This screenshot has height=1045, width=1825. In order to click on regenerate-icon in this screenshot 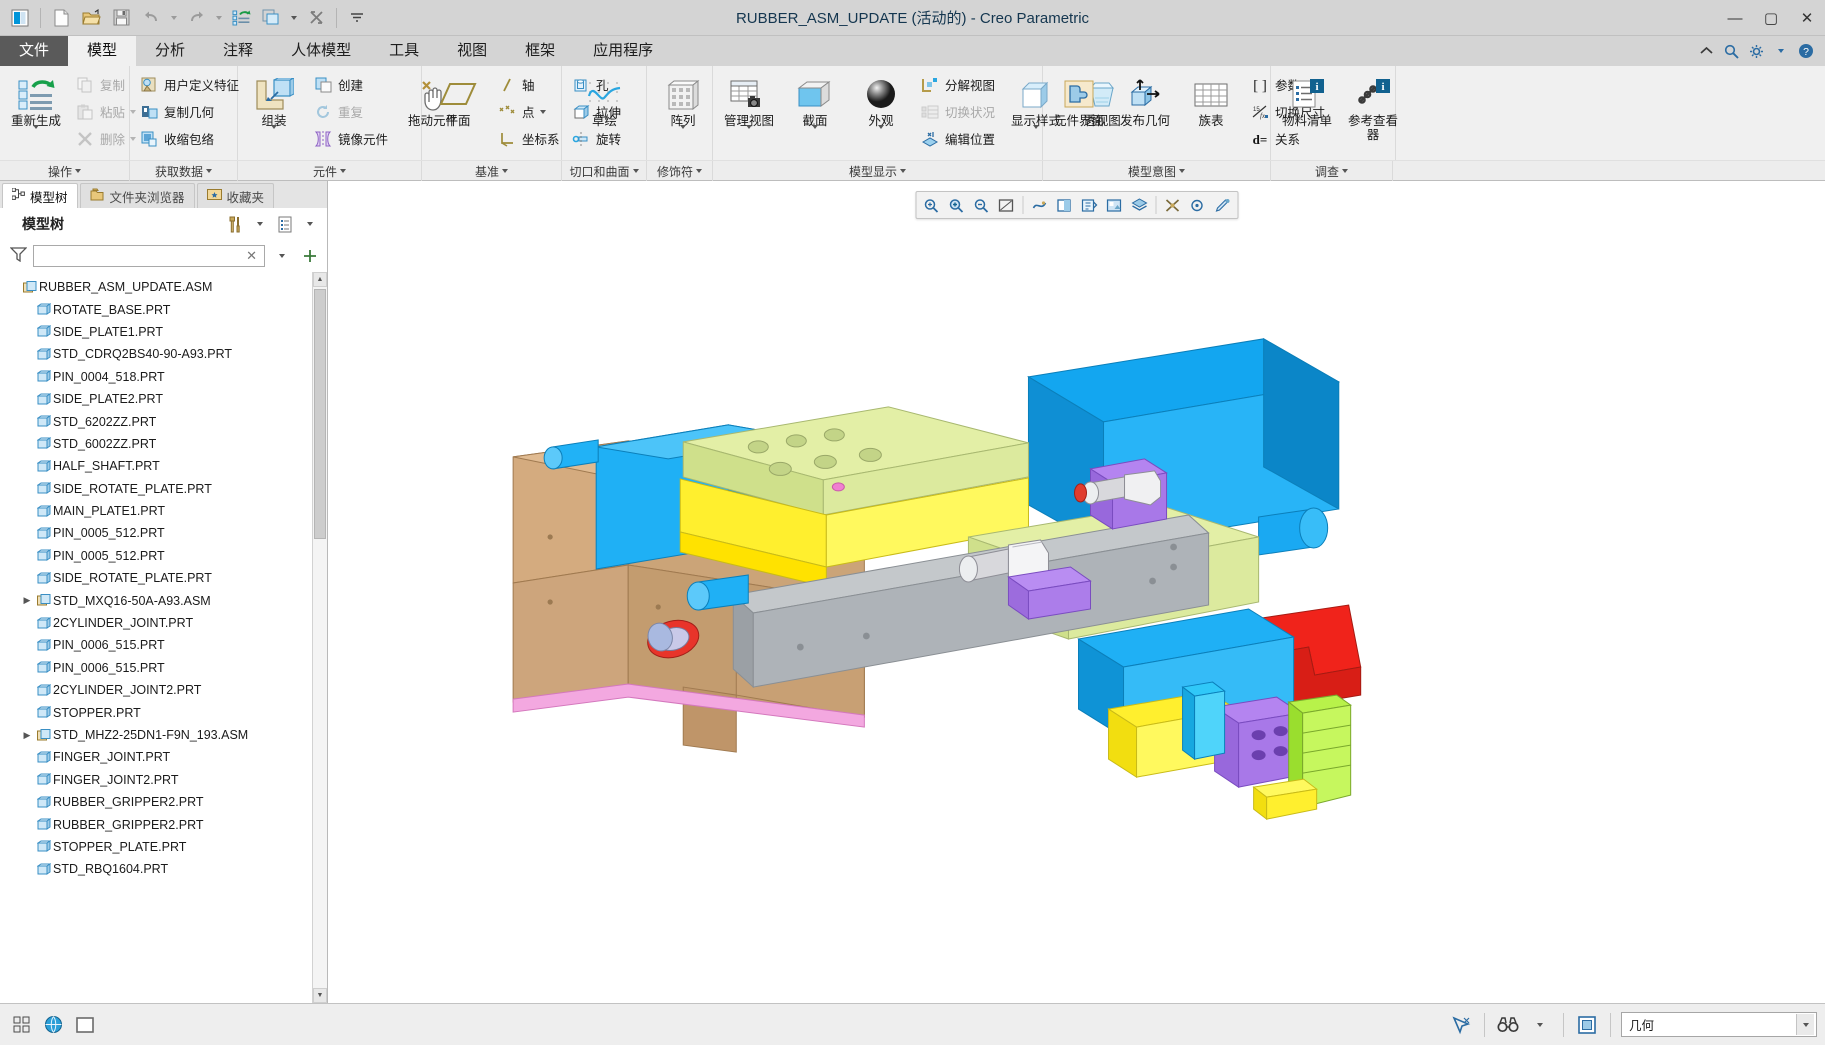, I will do `click(241, 18)`.